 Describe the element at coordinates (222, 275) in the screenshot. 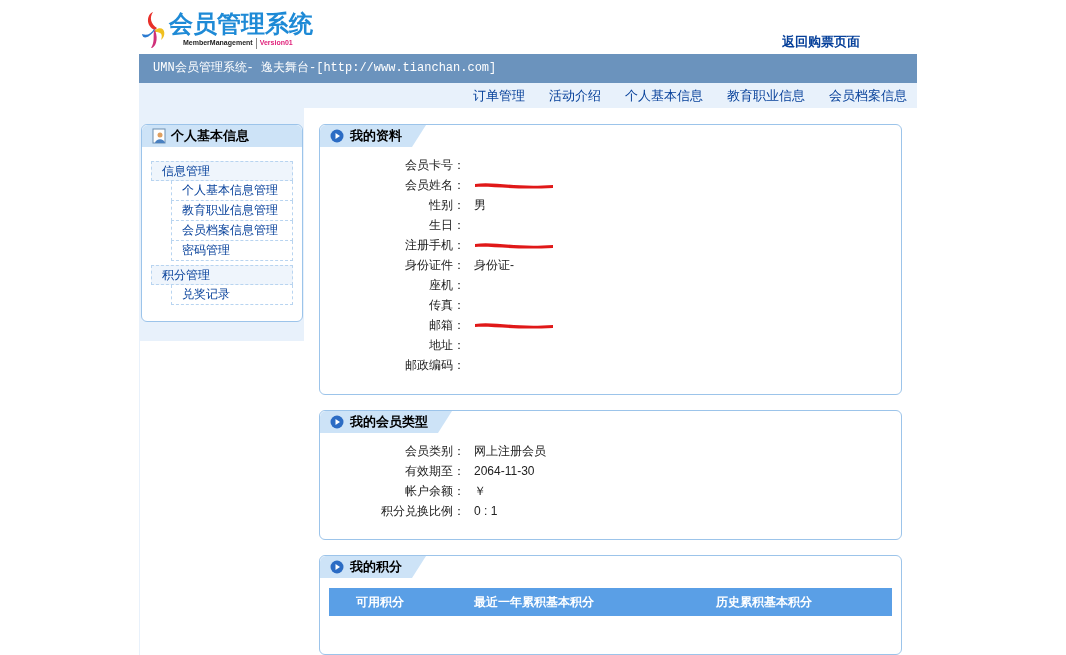

I see `sidebar-group: 积分管理` at that location.